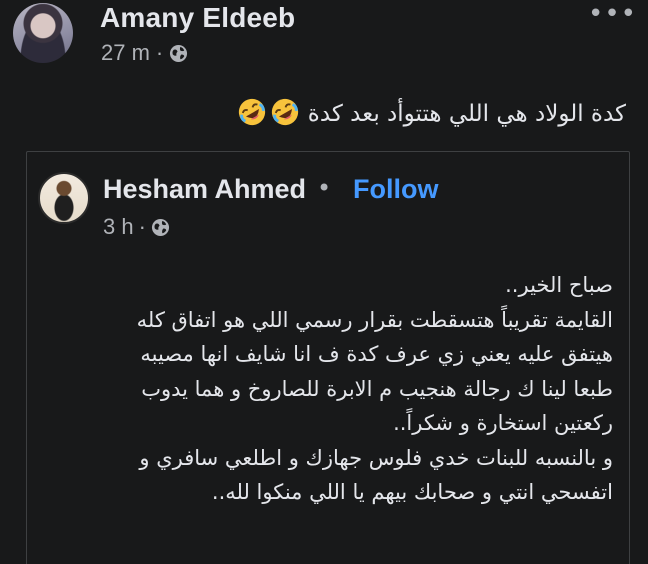  What do you see at coordinates (466, 114) in the screenshot?
I see `caption-text: كدة الولاد هي اللي هتتوأد بعد كدة` at bounding box center [466, 114].